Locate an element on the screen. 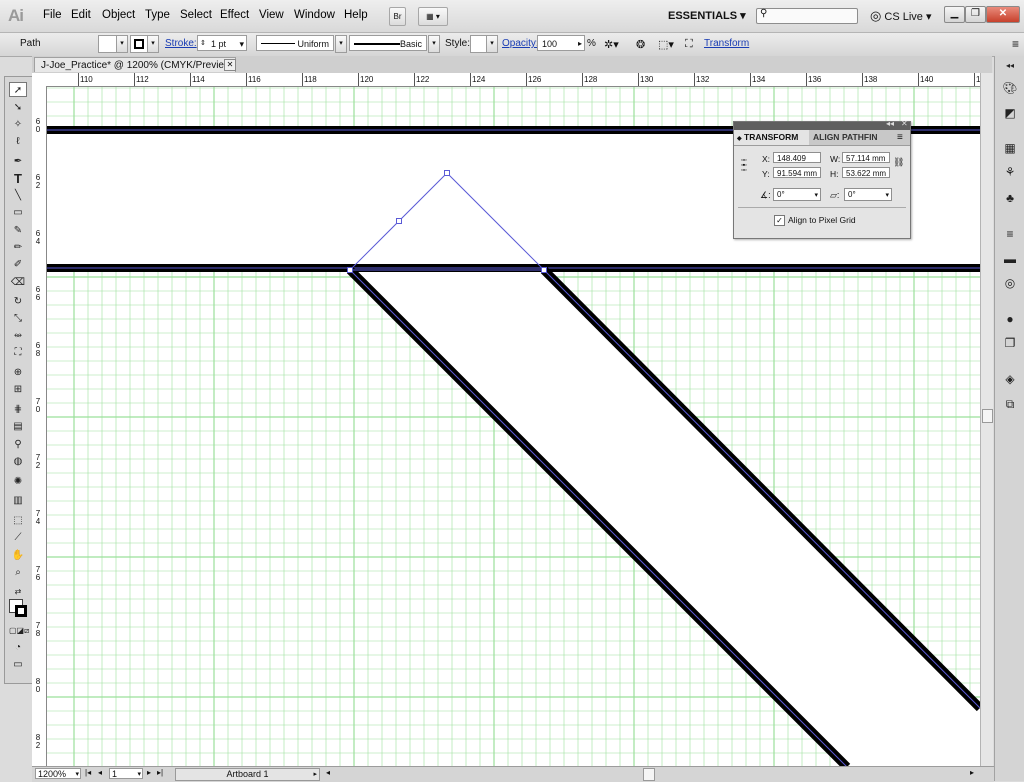  opacity-field: 100 ▸ is located at coordinates (561, 43).